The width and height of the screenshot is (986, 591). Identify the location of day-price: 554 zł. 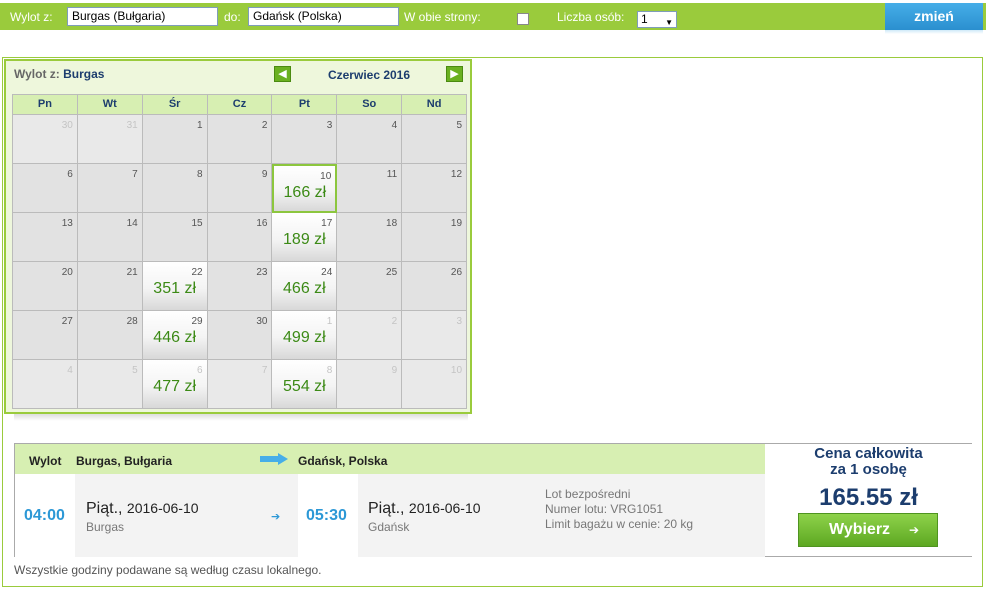
(304, 386).